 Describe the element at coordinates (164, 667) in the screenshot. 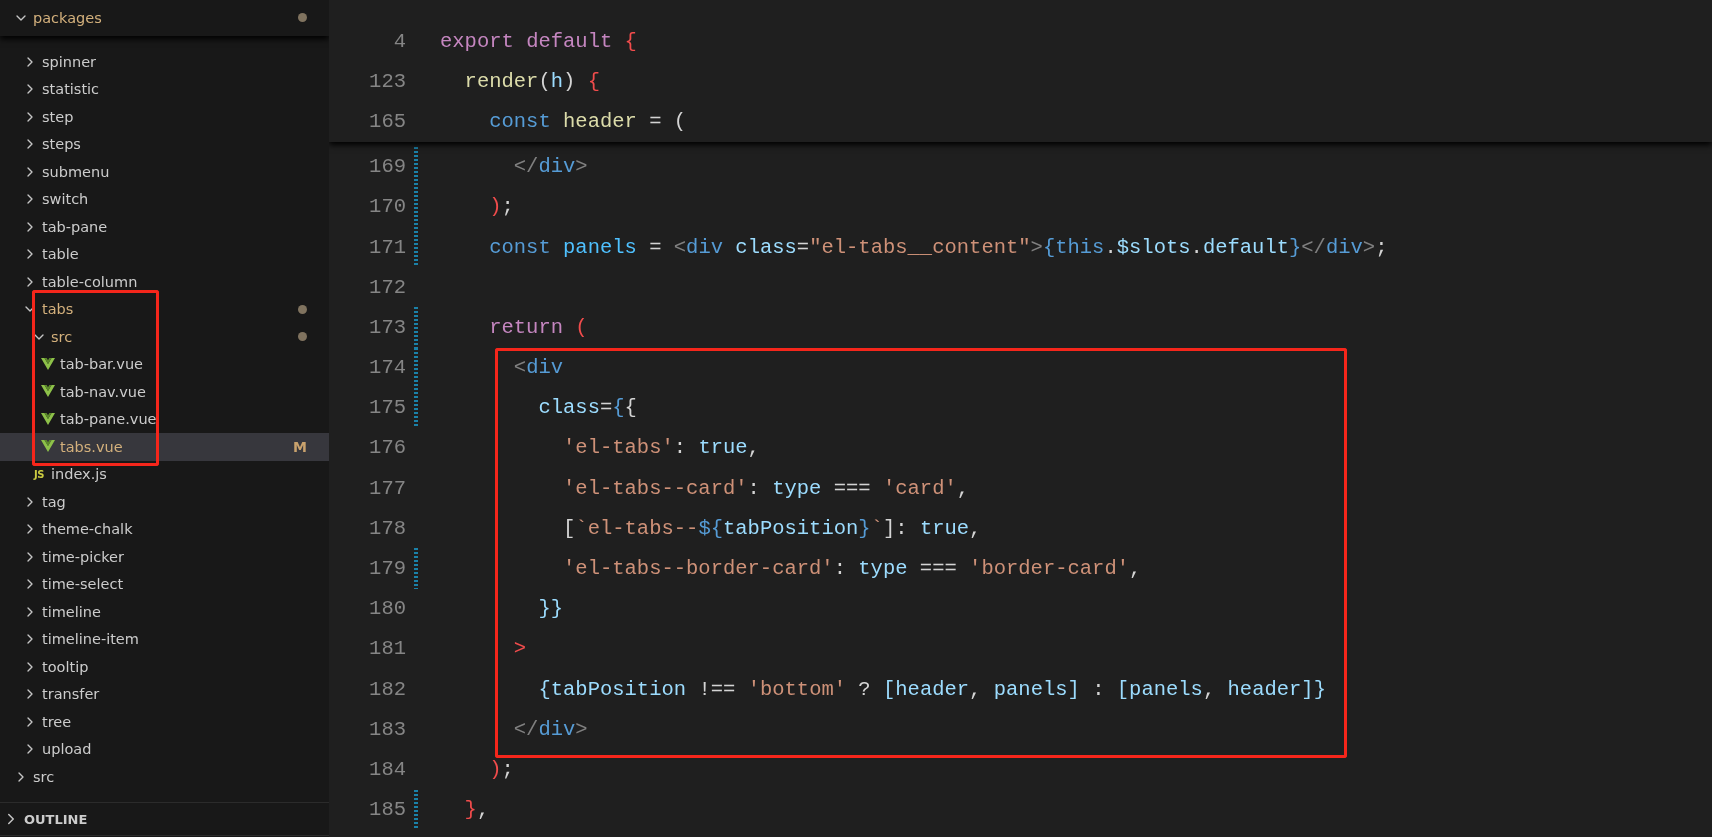

I see `tree-item: tooltip` at that location.